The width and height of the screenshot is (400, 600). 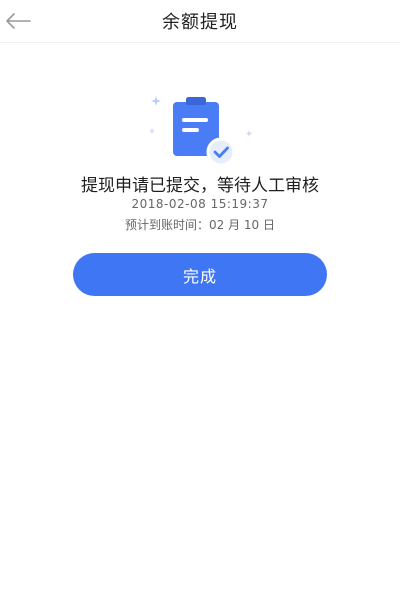 I want to click on clipboard-check-icon, so click(x=201, y=131).